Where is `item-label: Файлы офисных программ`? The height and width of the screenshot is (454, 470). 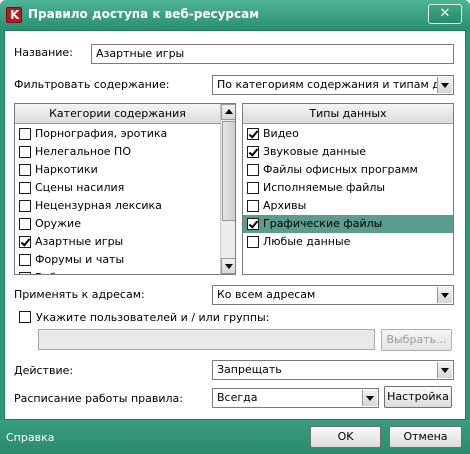 item-label: Файлы офисных программ is located at coordinates (340, 169).